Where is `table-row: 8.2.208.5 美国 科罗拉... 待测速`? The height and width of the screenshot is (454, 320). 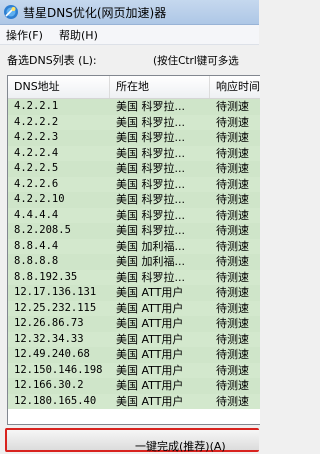 table-row: 8.2.208.5 美国 科罗拉... 待测速 is located at coordinates (134, 231).